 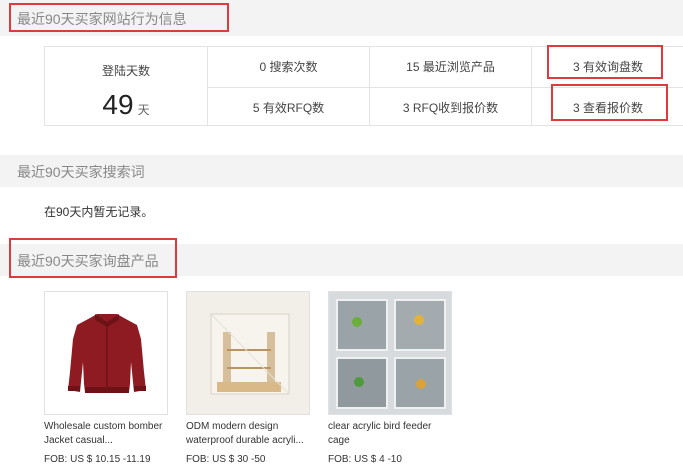 I want to click on stat-recent-viewed-products: 15 最近浏览产品, so click(x=450, y=67).